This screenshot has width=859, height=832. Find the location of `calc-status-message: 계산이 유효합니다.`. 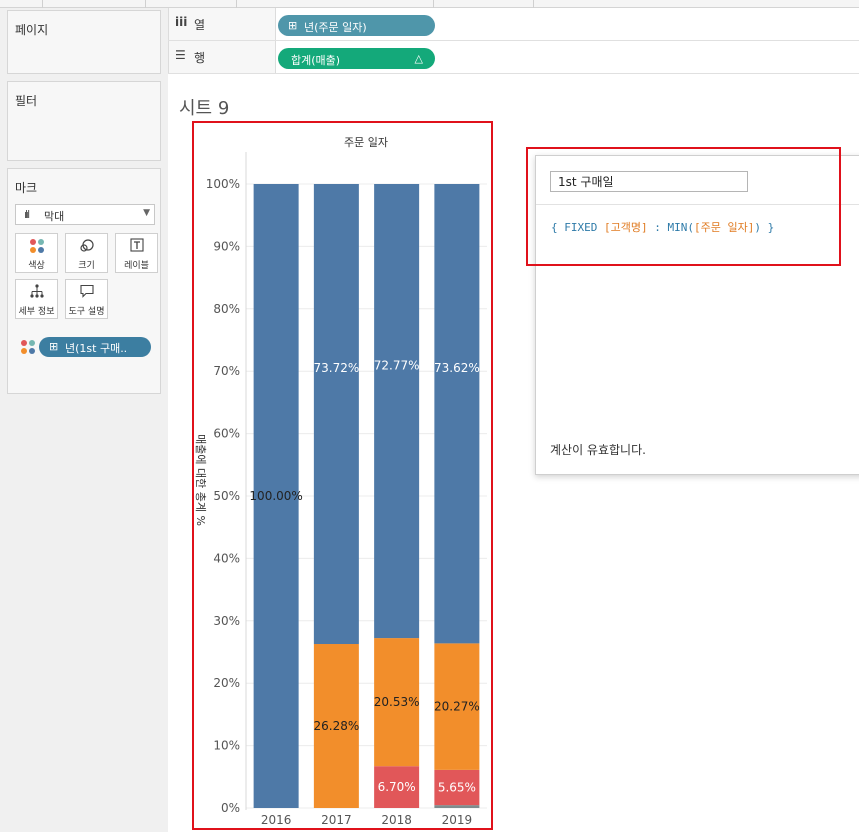

calc-status-message: 계산이 유효합니다. is located at coordinates (598, 450).